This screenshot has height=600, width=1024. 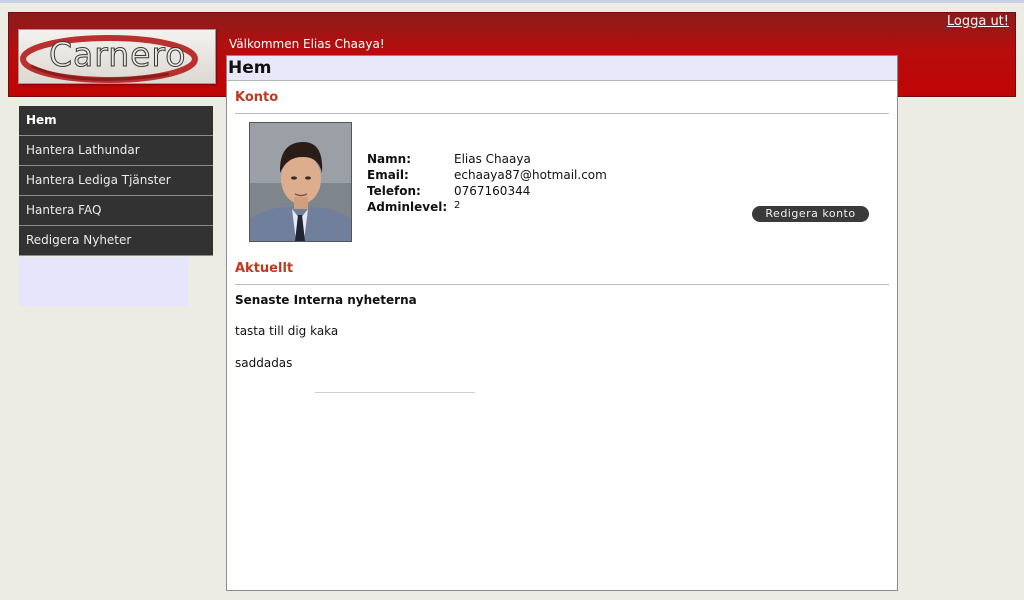 I want to click on carnero-logo: Carnero, so click(x=117, y=56).